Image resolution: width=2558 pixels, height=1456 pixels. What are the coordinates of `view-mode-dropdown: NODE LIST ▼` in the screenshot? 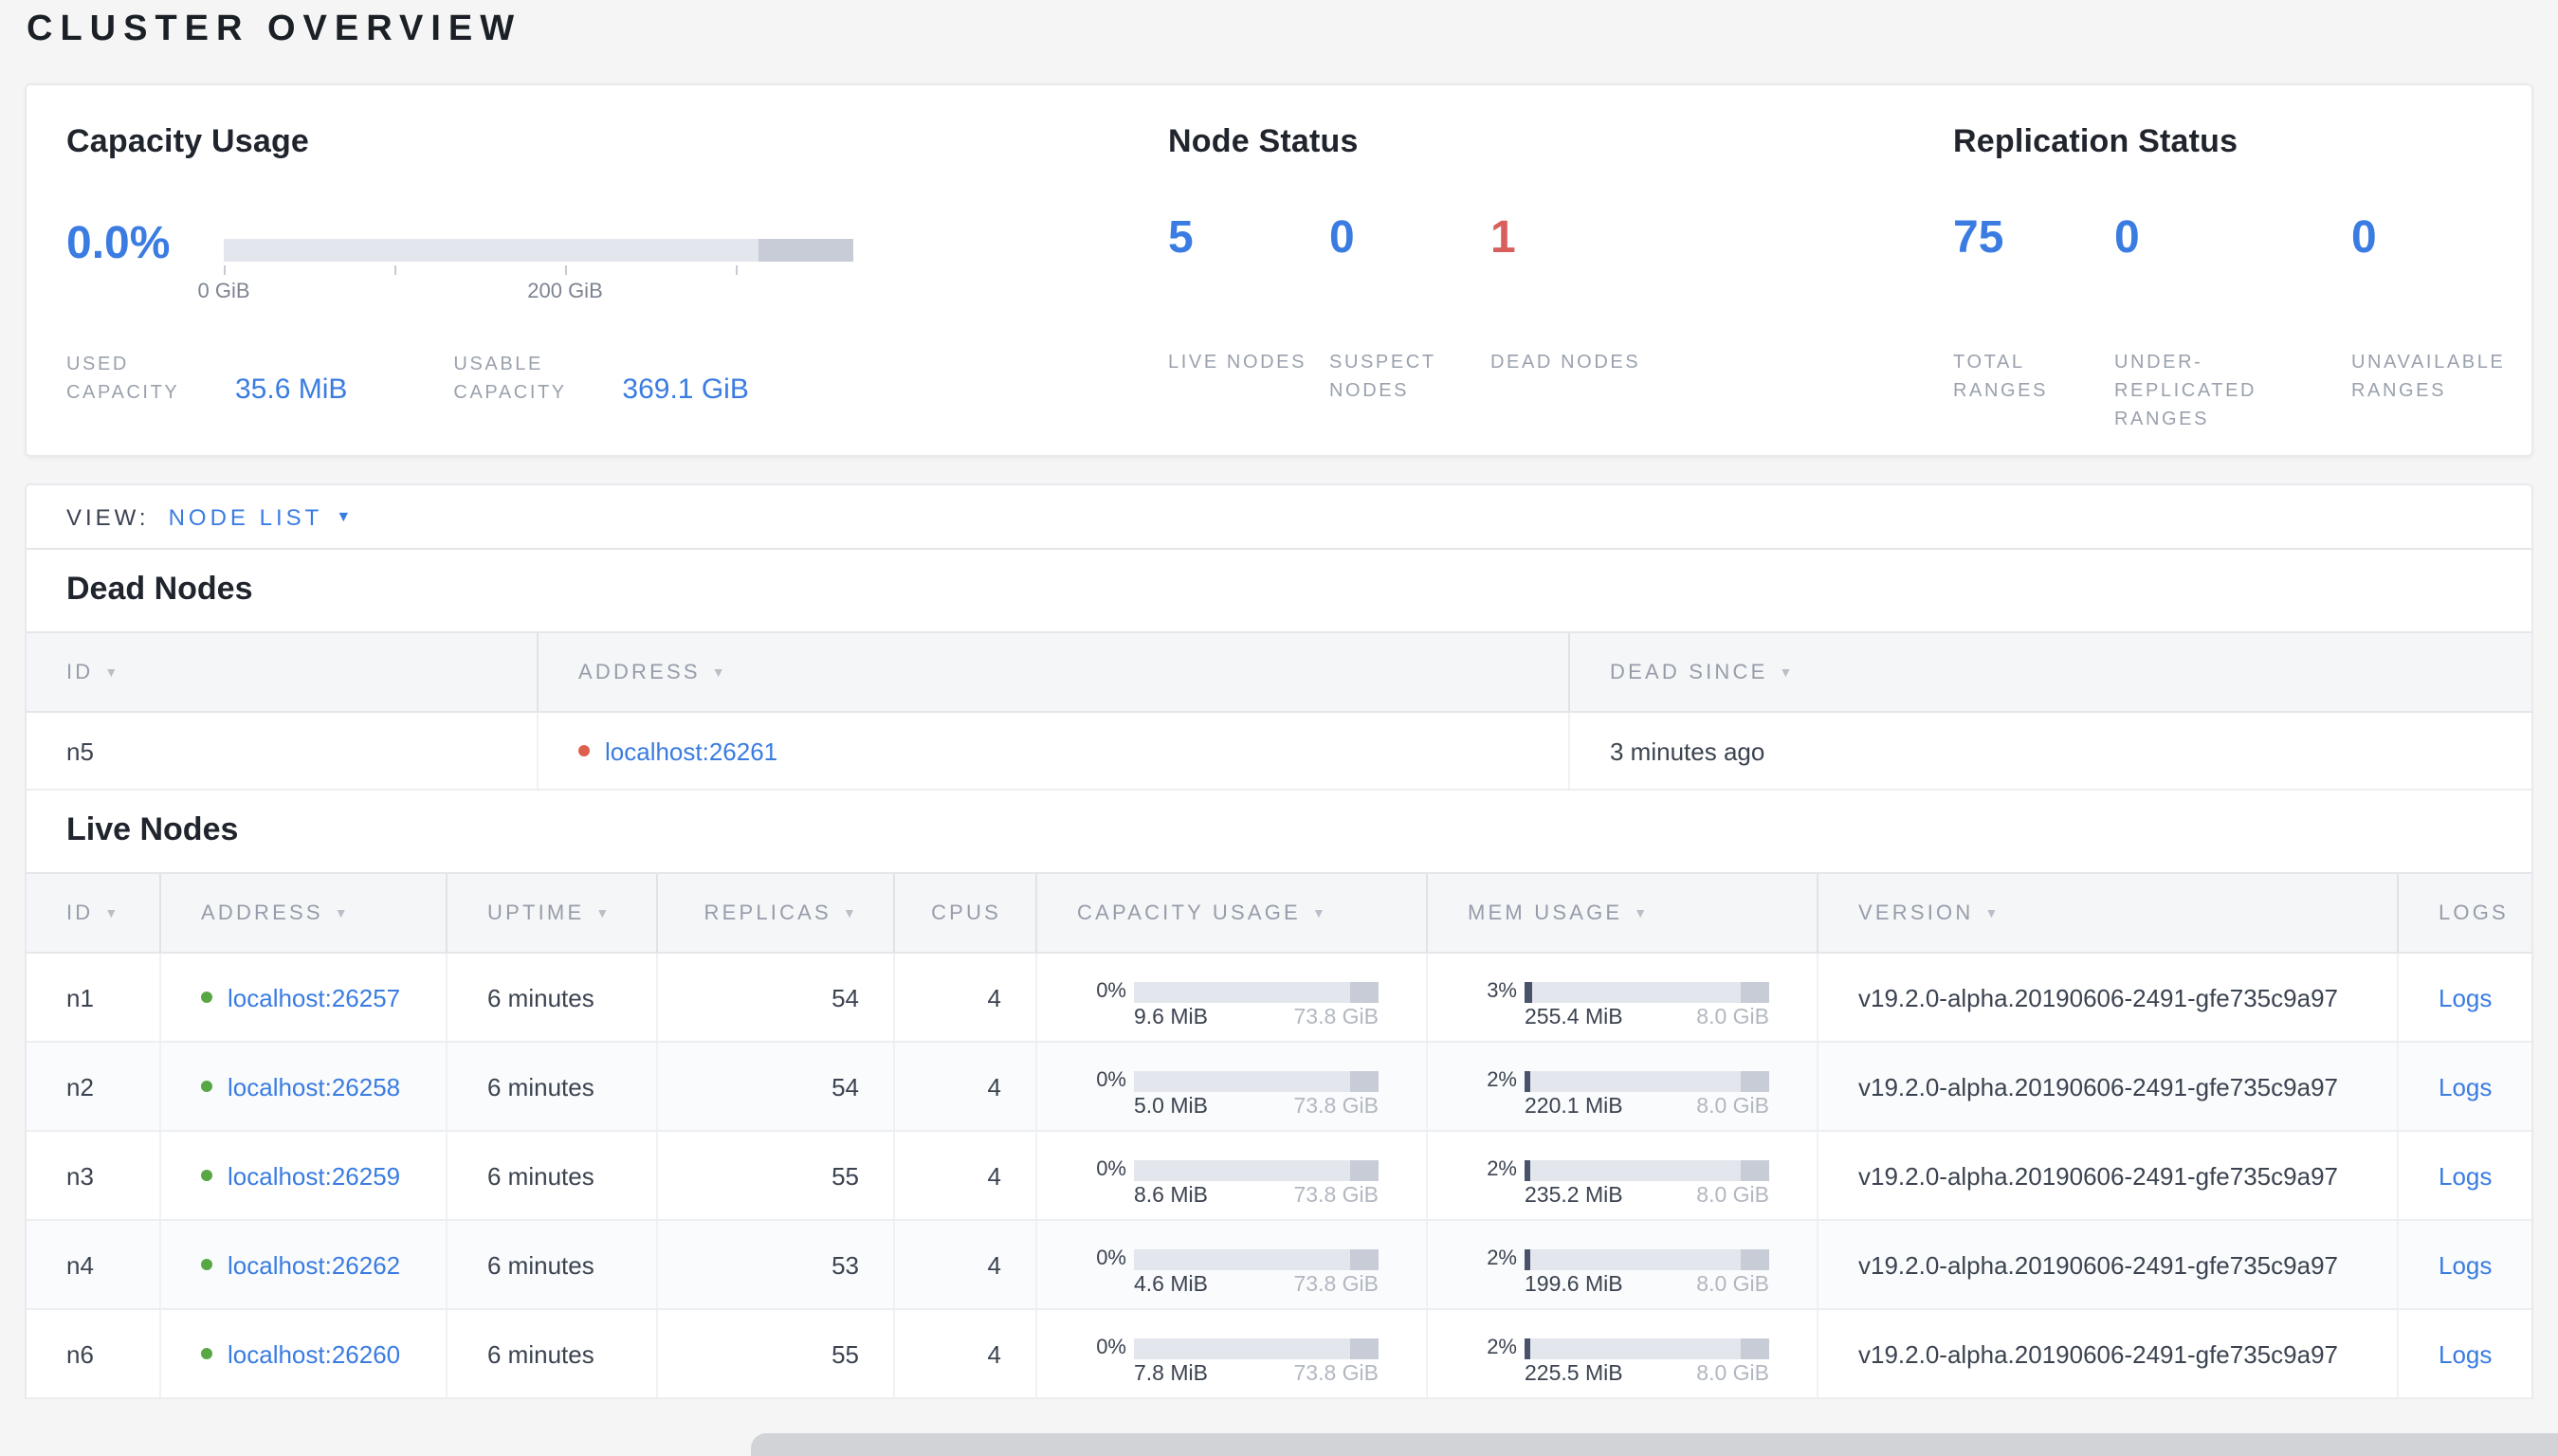 It's located at (260, 516).